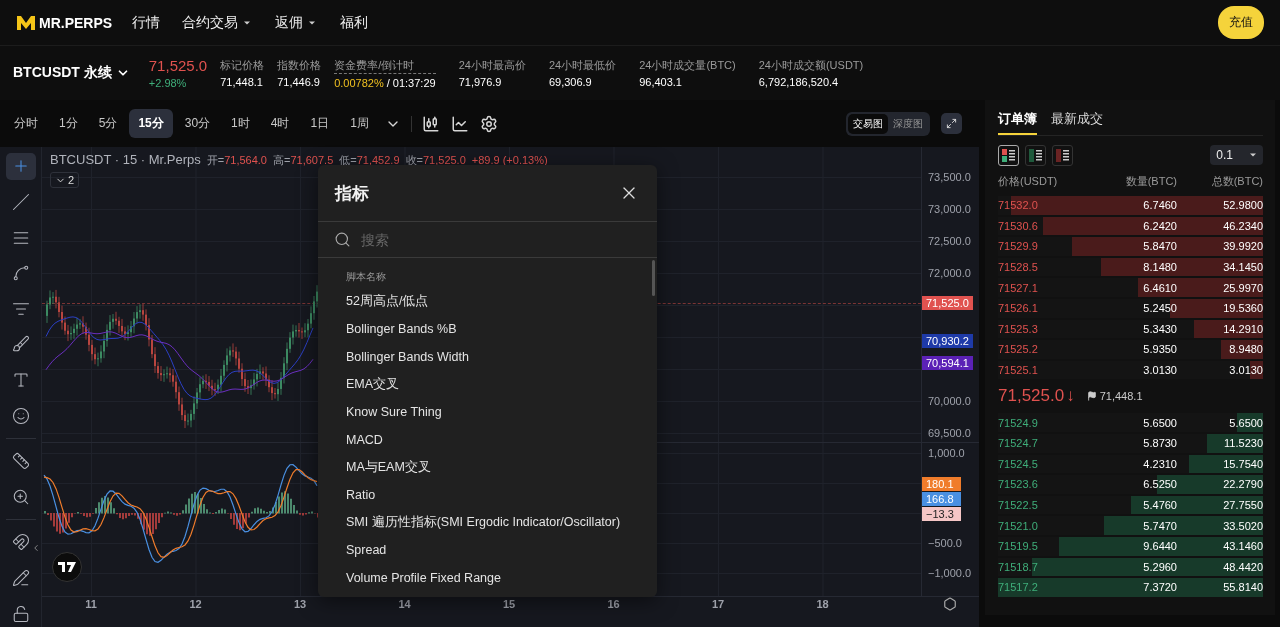  I want to click on ohlc-value: 71,607.5, so click(312, 160).